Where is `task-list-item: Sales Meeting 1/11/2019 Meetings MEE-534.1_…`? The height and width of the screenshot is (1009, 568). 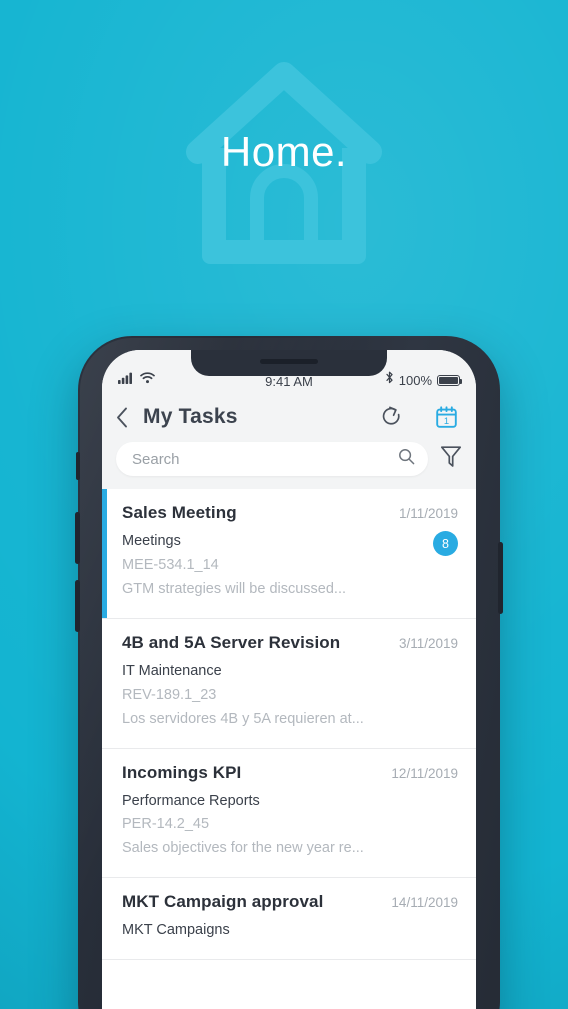 task-list-item: Sales Meeting 1/11/2019 Meetings MEE-534.1_… is located at coordinates (289, 554).